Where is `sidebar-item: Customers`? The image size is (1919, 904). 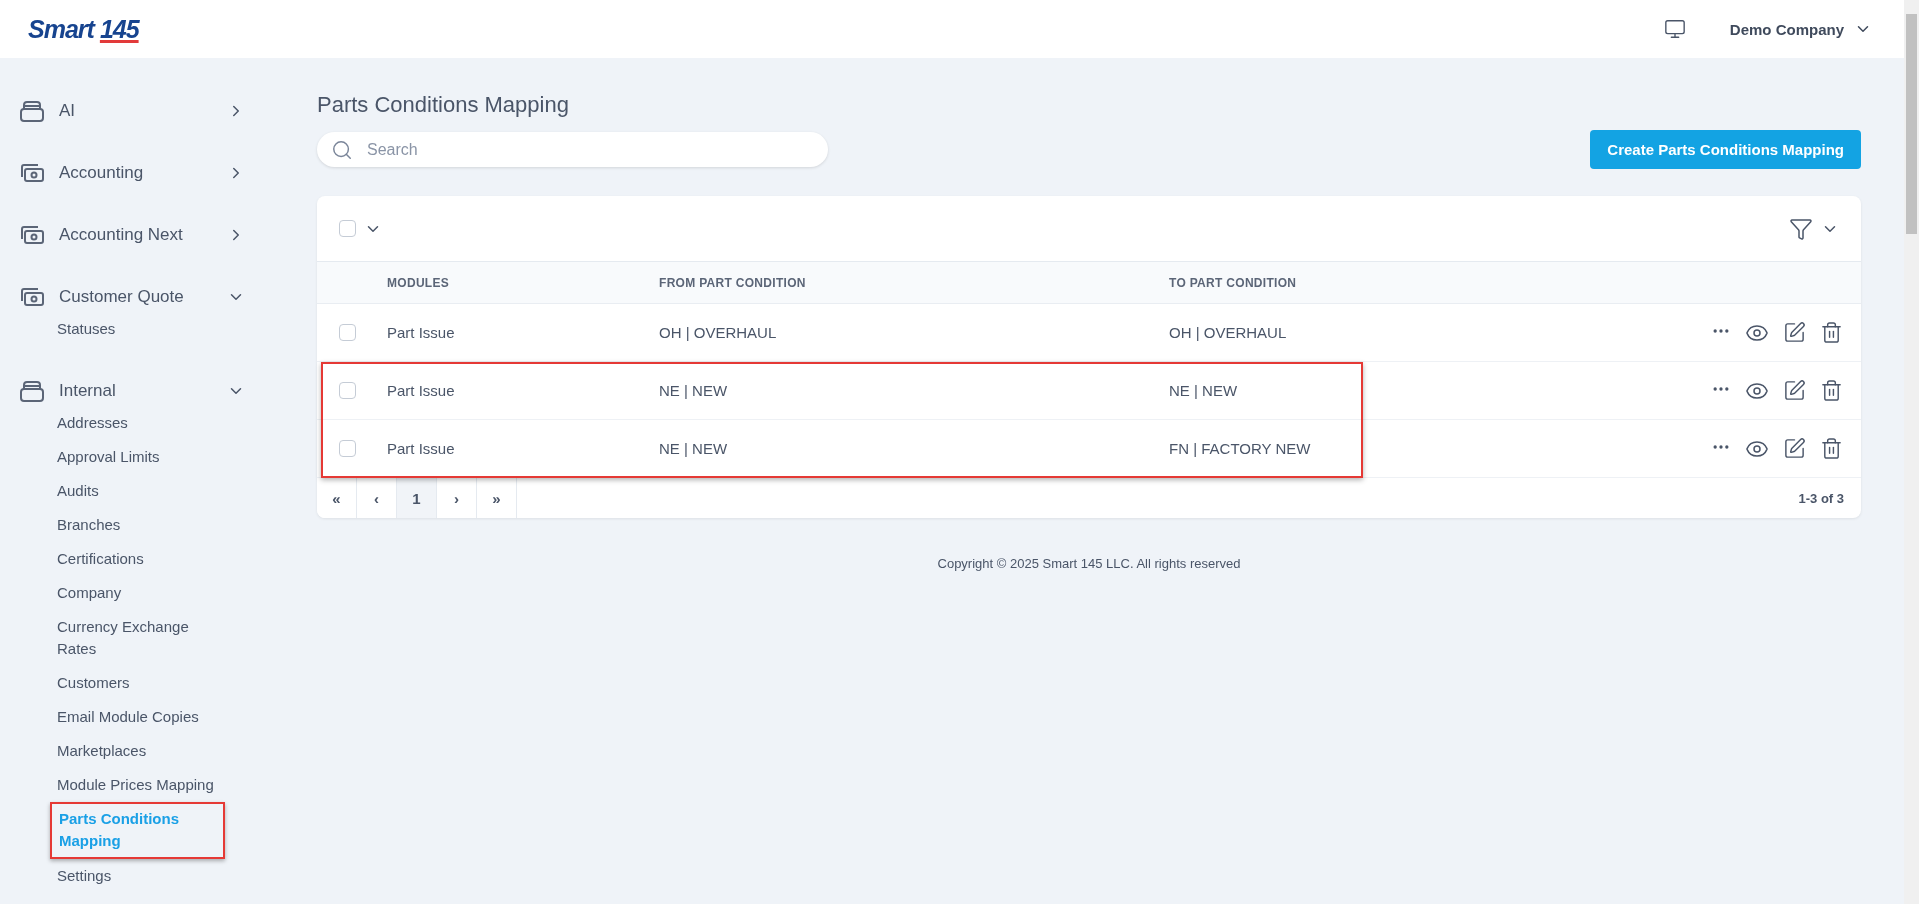 sidebar-item: Customers is located at coordinates (142, 683).